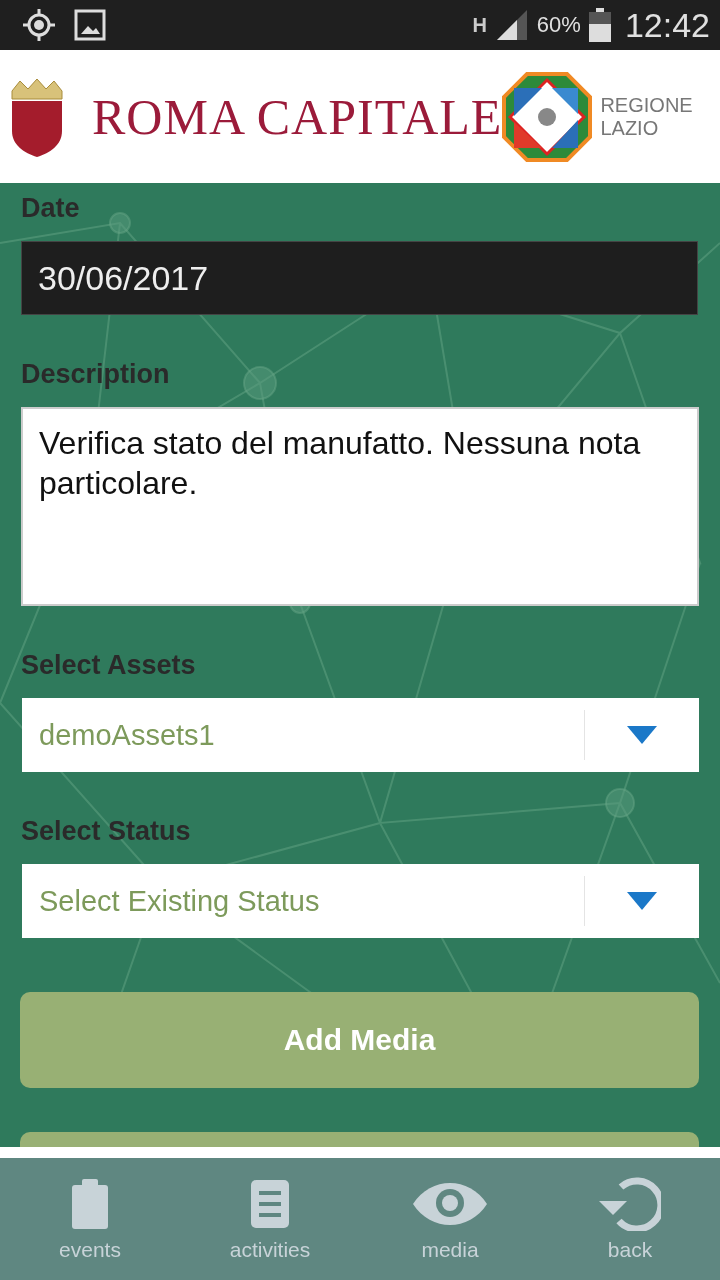 The width and height of the screenshot is (720, 1280). Describe the element at coordinates (39, 25) in the screenshot. I see `location-icon` at that location.